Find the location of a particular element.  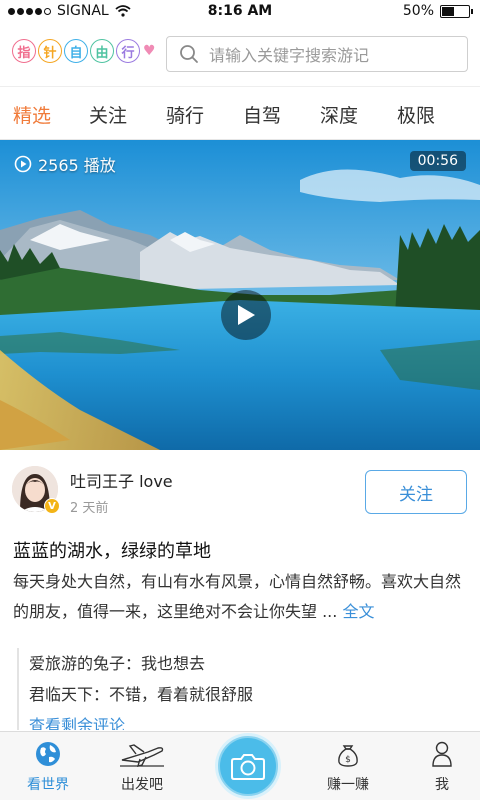

play-icon is located at coordinates (246, 315).